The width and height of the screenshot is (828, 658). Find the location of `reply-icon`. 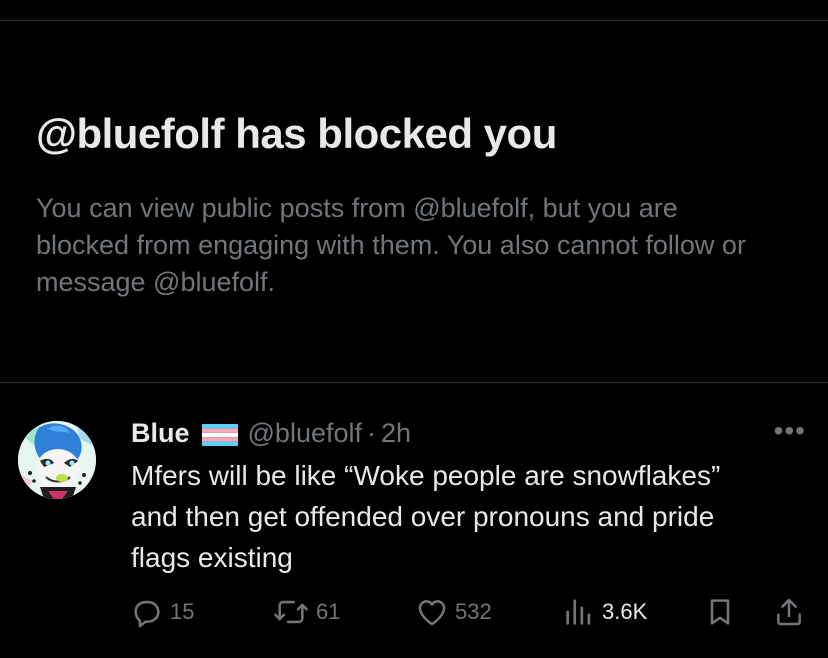

reply-icon is located at coordinates (147, 614).